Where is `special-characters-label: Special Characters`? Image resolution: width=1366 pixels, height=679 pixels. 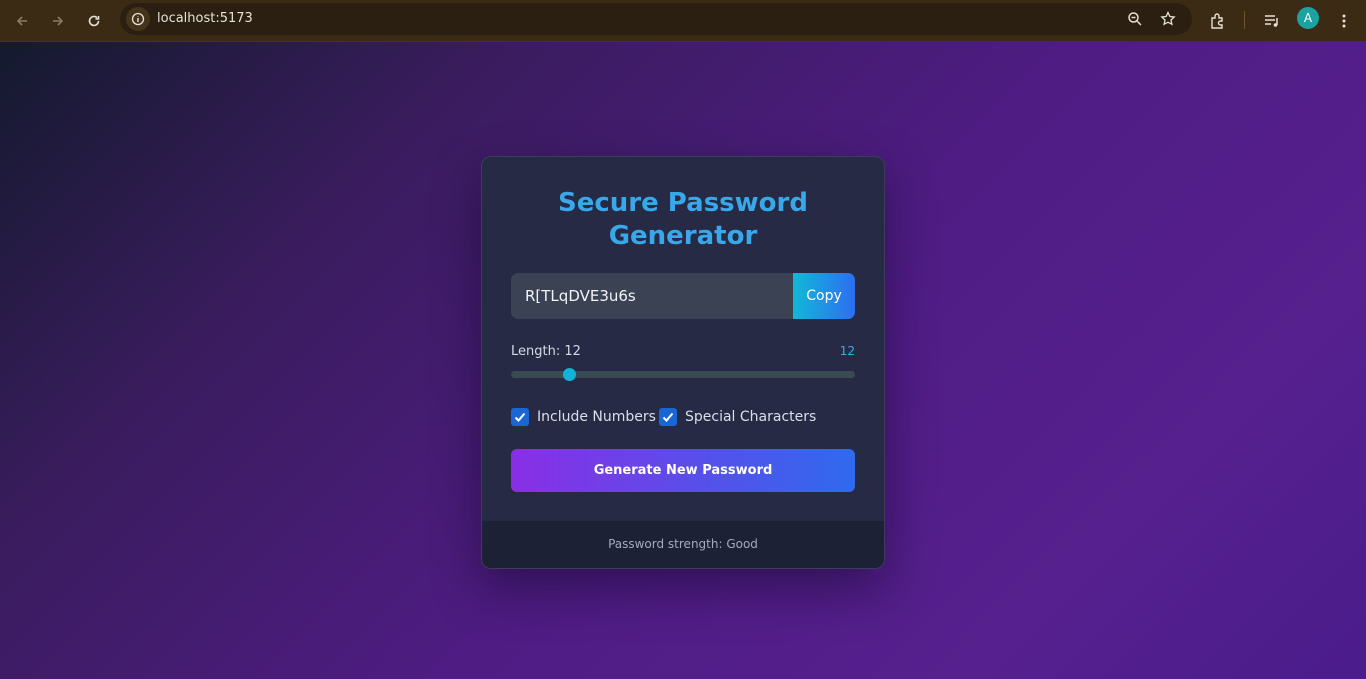 special-characters-label: Special Characters is located at coordinates (751, 417).